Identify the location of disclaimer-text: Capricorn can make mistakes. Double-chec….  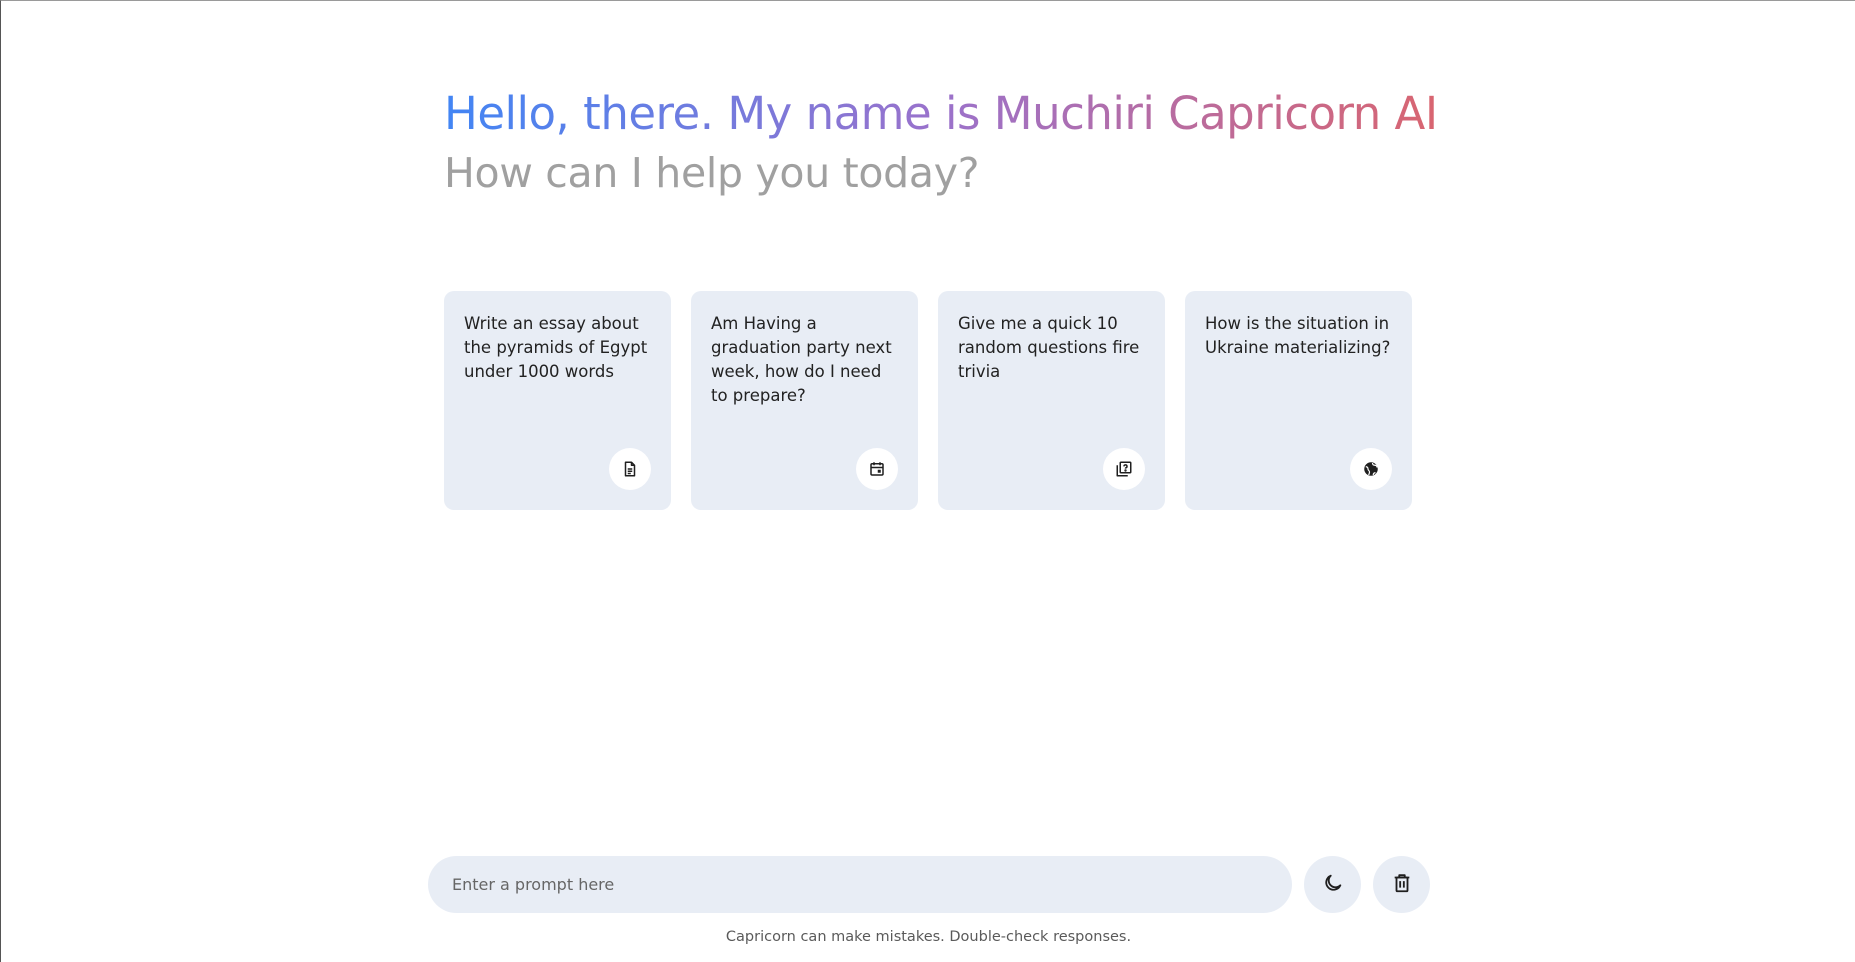
(928, 937).